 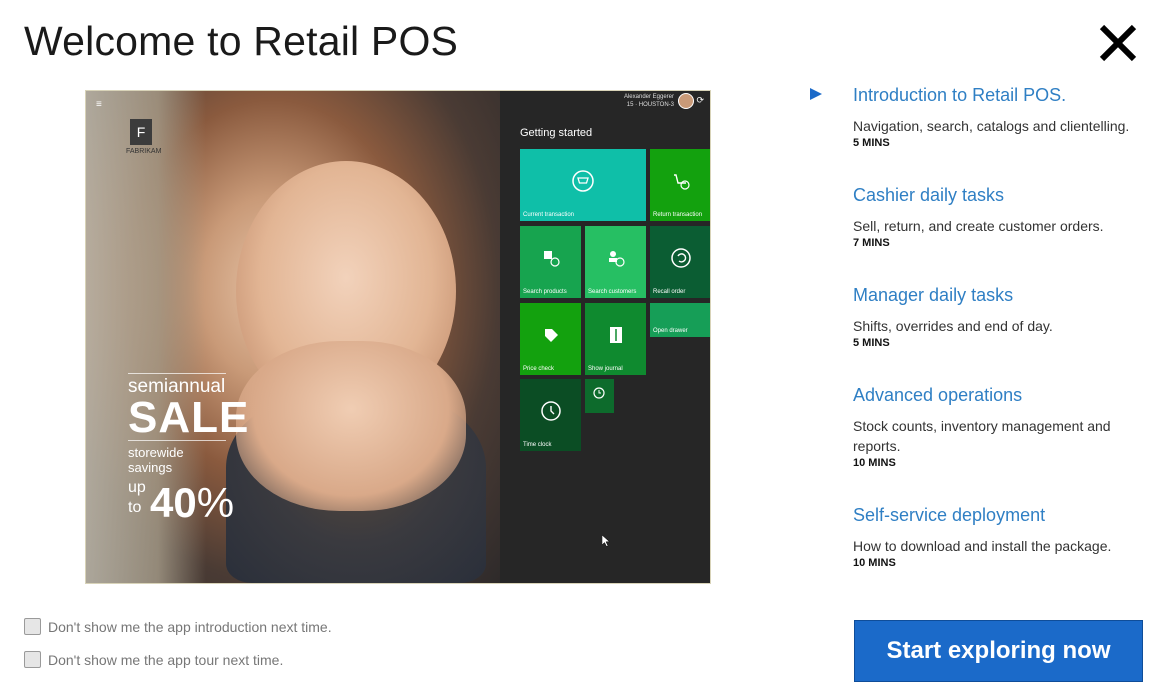 I want to click on sale-up: up, so click(x=137, y=487).